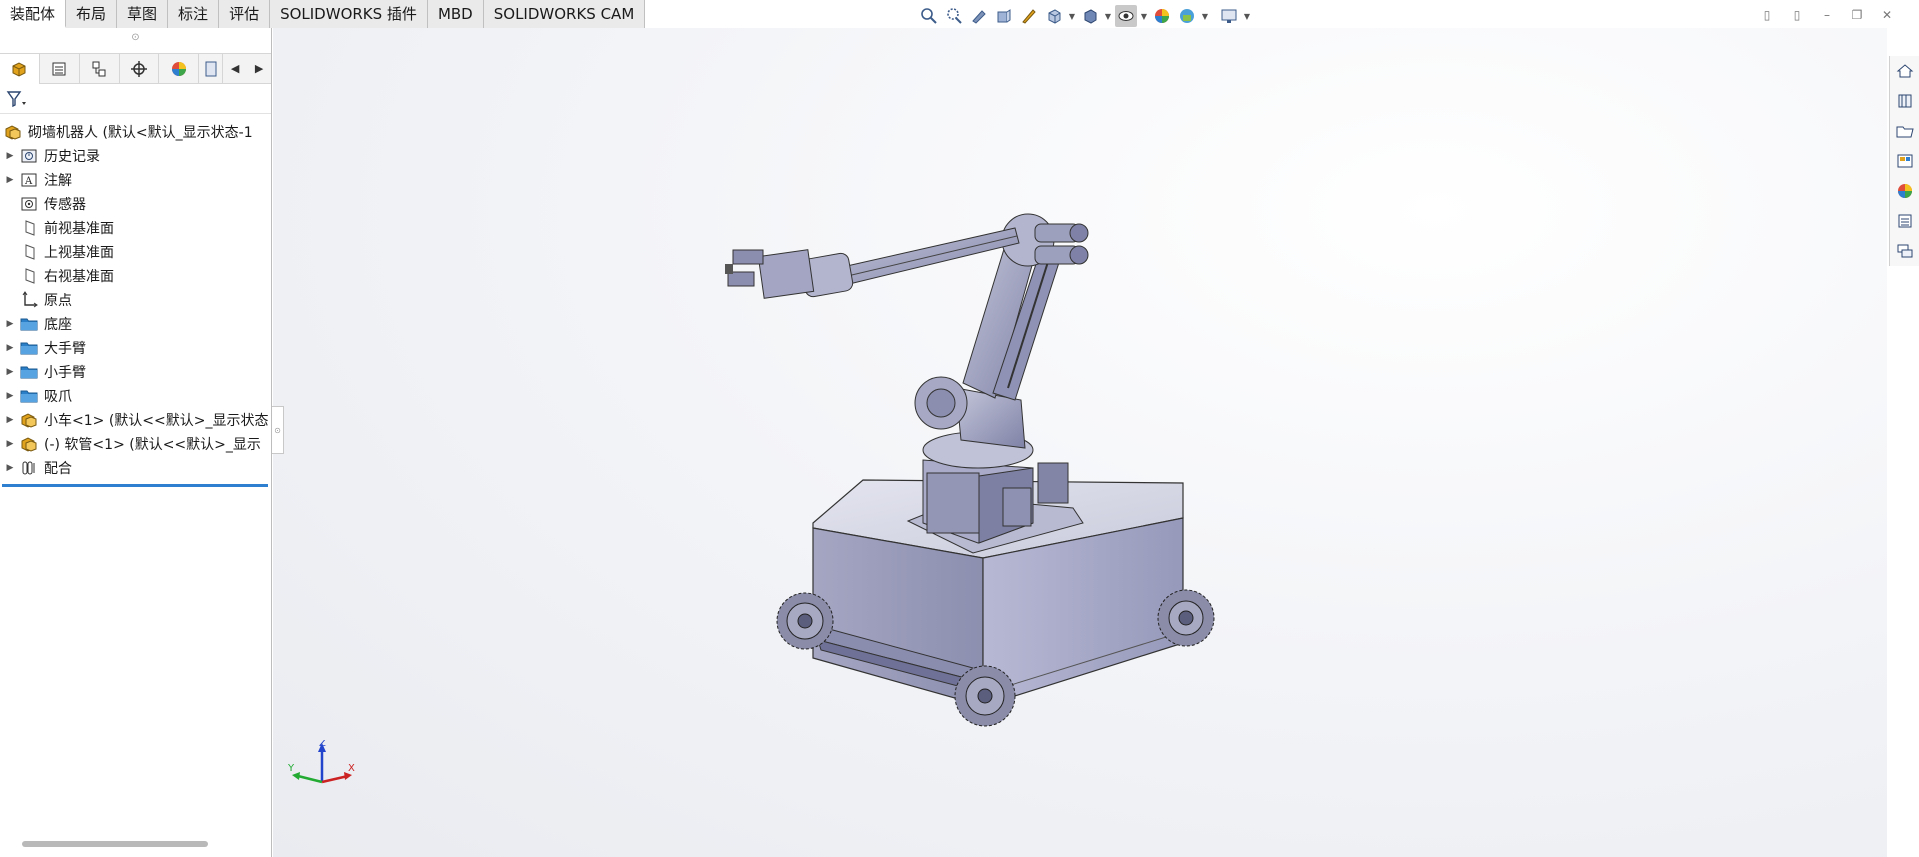 This screenshot has width=1919, height=857. I want to click on tab-markup: 标注, so click(194, 14).